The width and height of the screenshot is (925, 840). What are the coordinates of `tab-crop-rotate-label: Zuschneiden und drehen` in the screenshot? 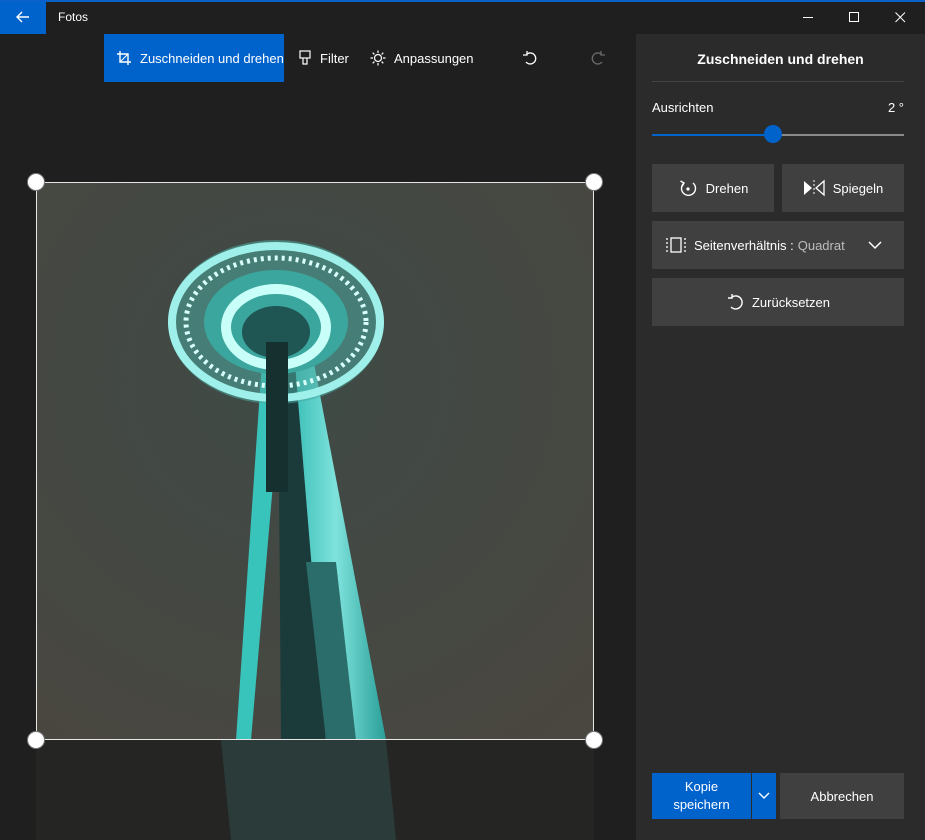 It's located at (212, 58).